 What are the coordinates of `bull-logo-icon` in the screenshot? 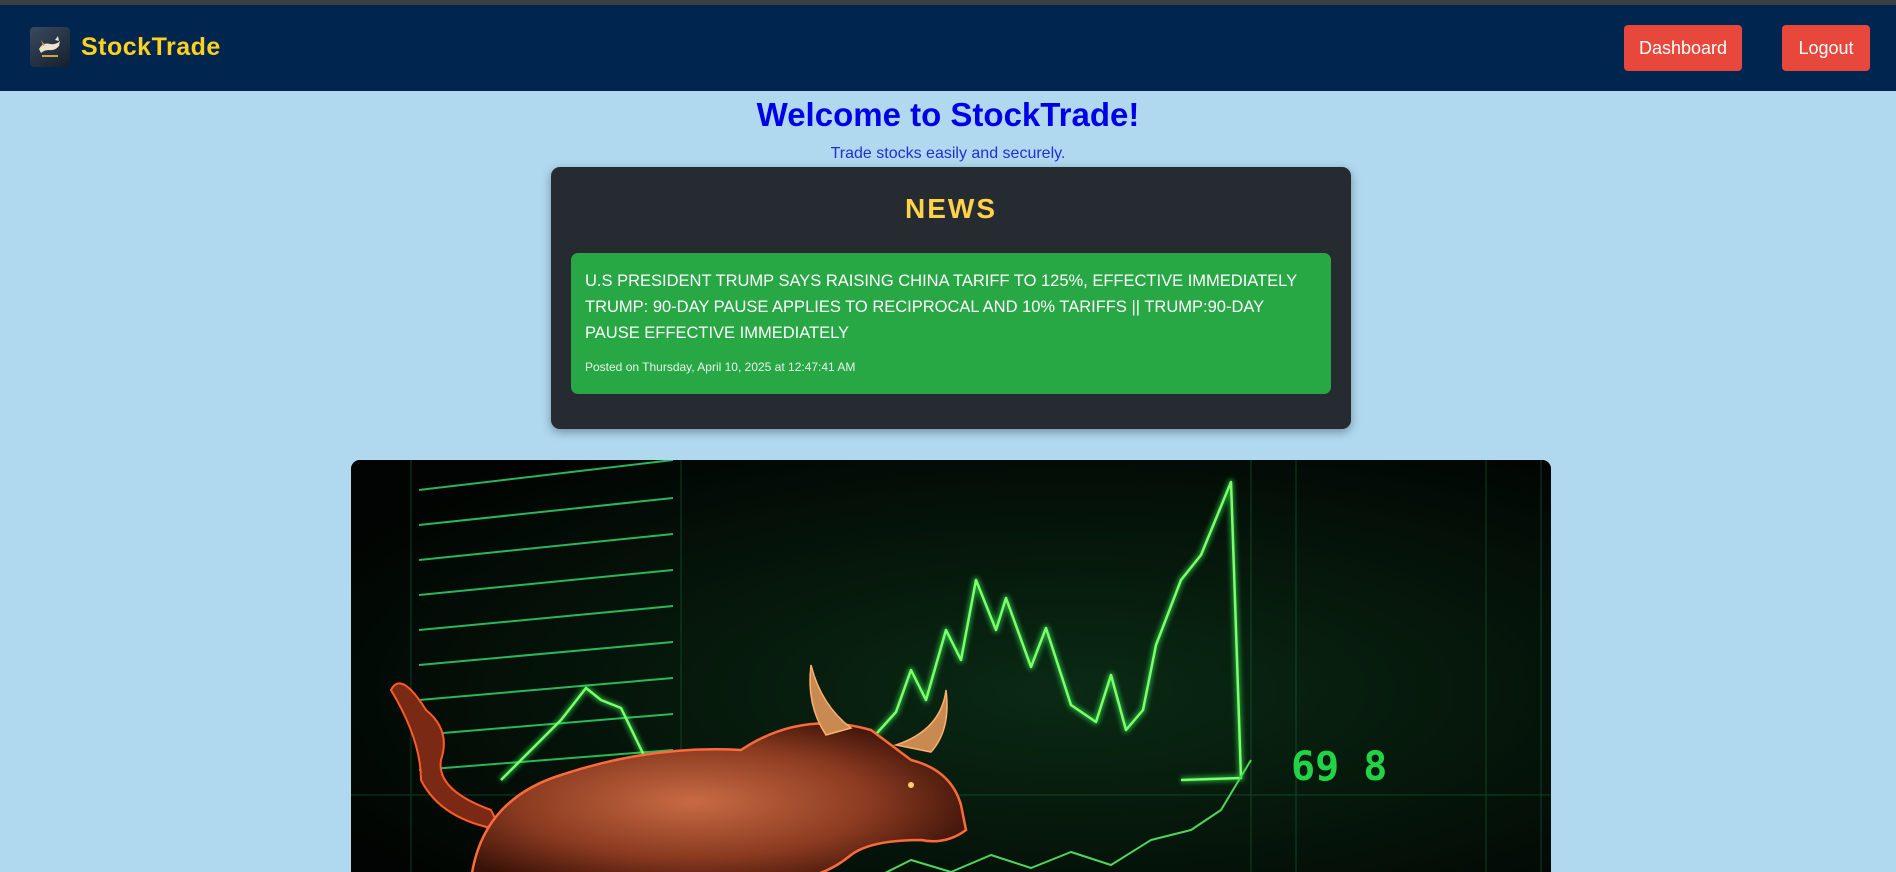 It's located at (50, 47).